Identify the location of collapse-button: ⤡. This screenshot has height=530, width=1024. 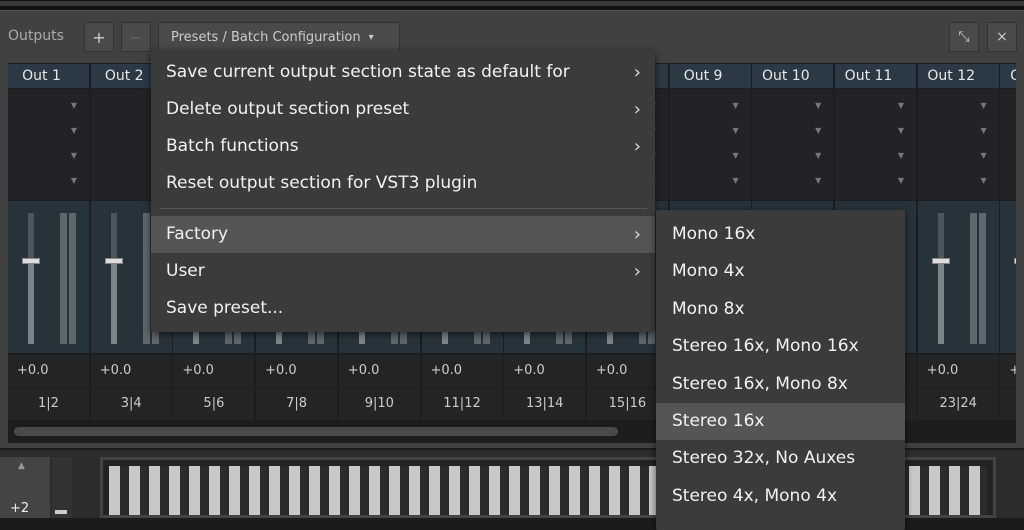
(964, 37).